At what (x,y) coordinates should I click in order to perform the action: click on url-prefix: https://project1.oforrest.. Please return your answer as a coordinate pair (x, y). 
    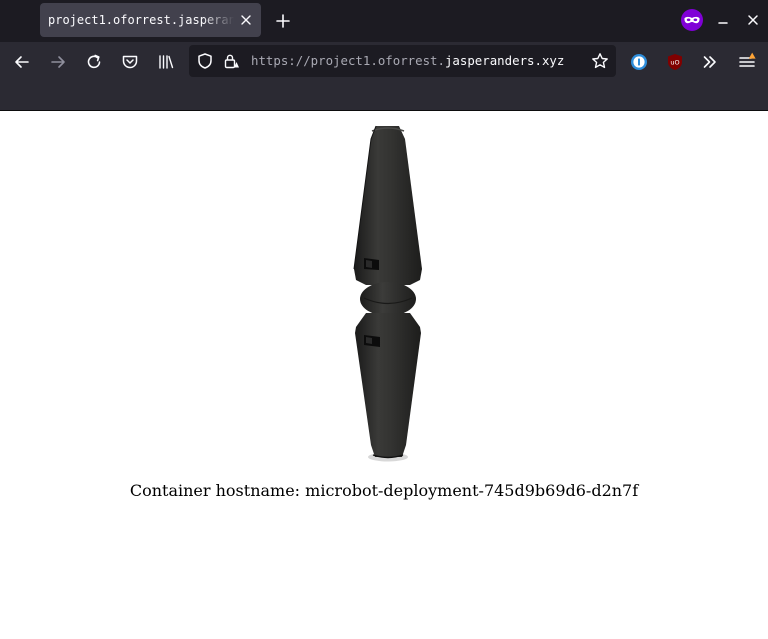
    Looking at the image, I should click on (348, 60).